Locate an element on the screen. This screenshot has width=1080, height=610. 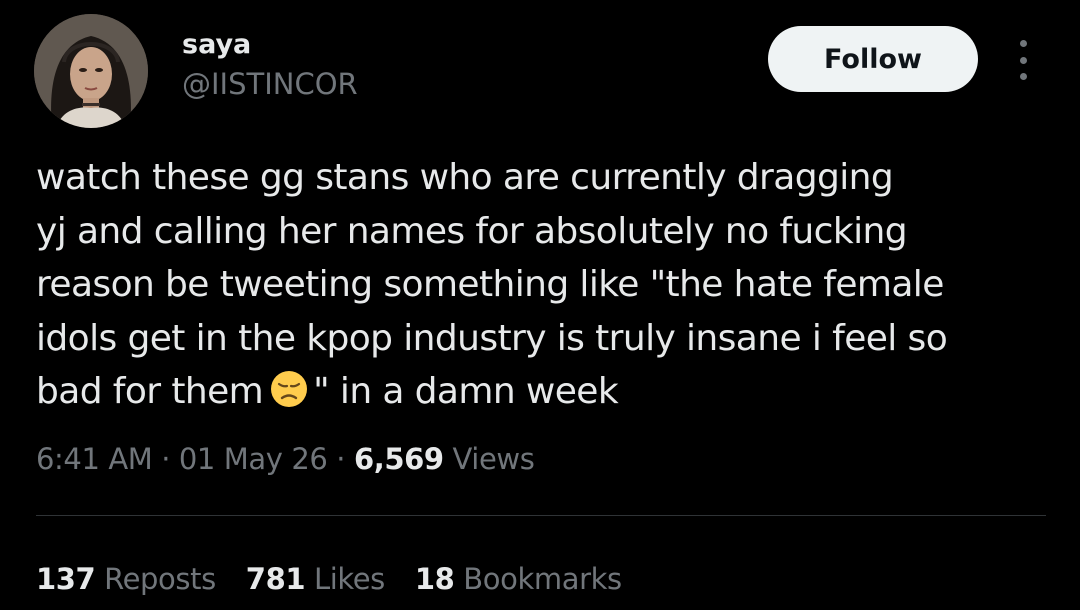
likes-stat: 781 Likes is located at coordinates (315, 579).